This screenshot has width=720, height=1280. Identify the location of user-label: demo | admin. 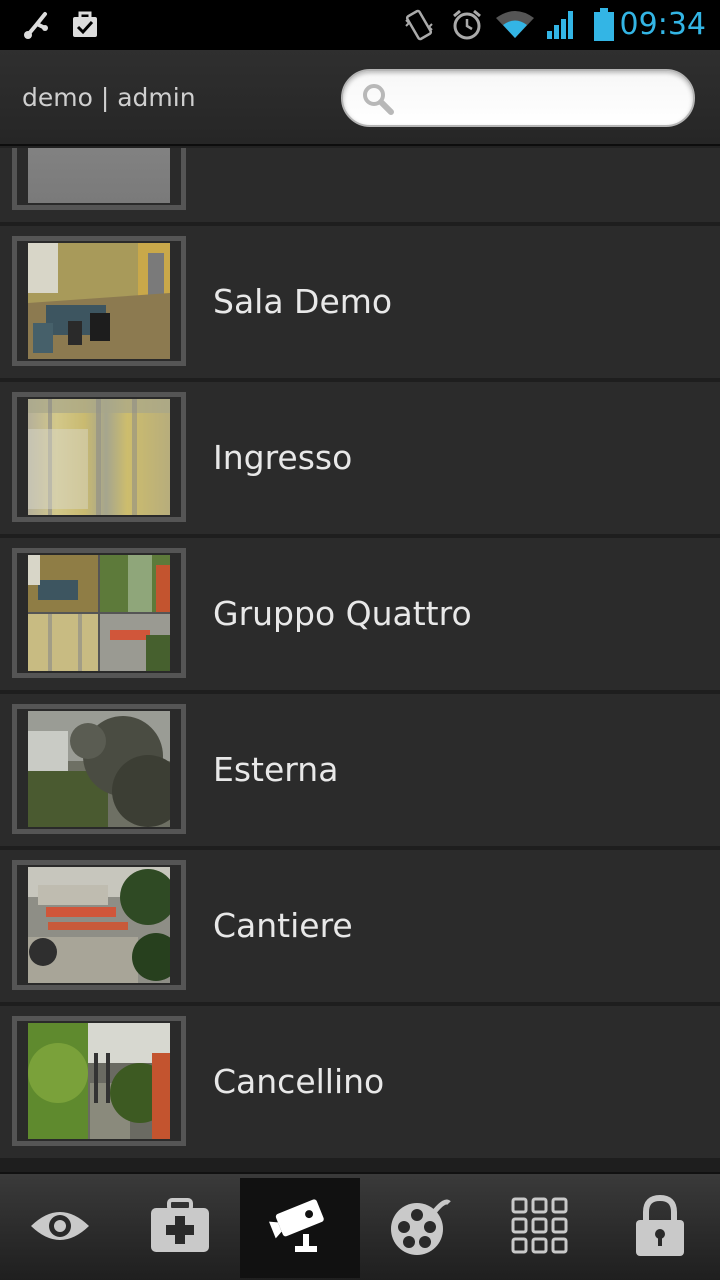
(109, 97).